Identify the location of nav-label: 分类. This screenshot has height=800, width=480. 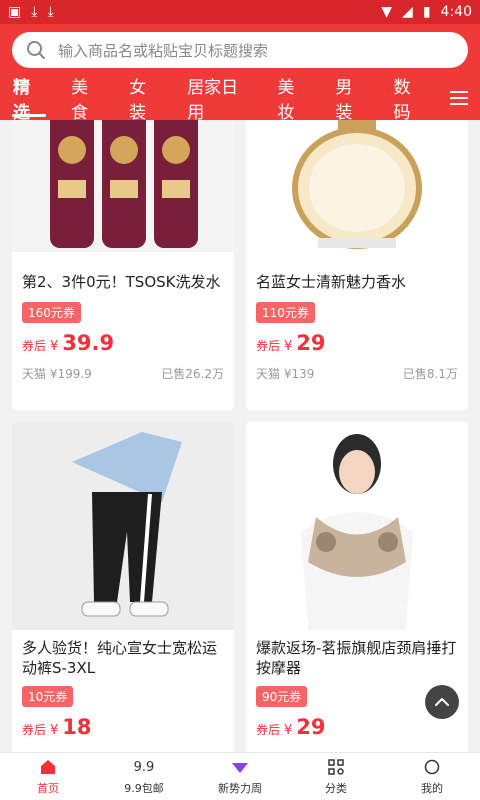
(336, 788).